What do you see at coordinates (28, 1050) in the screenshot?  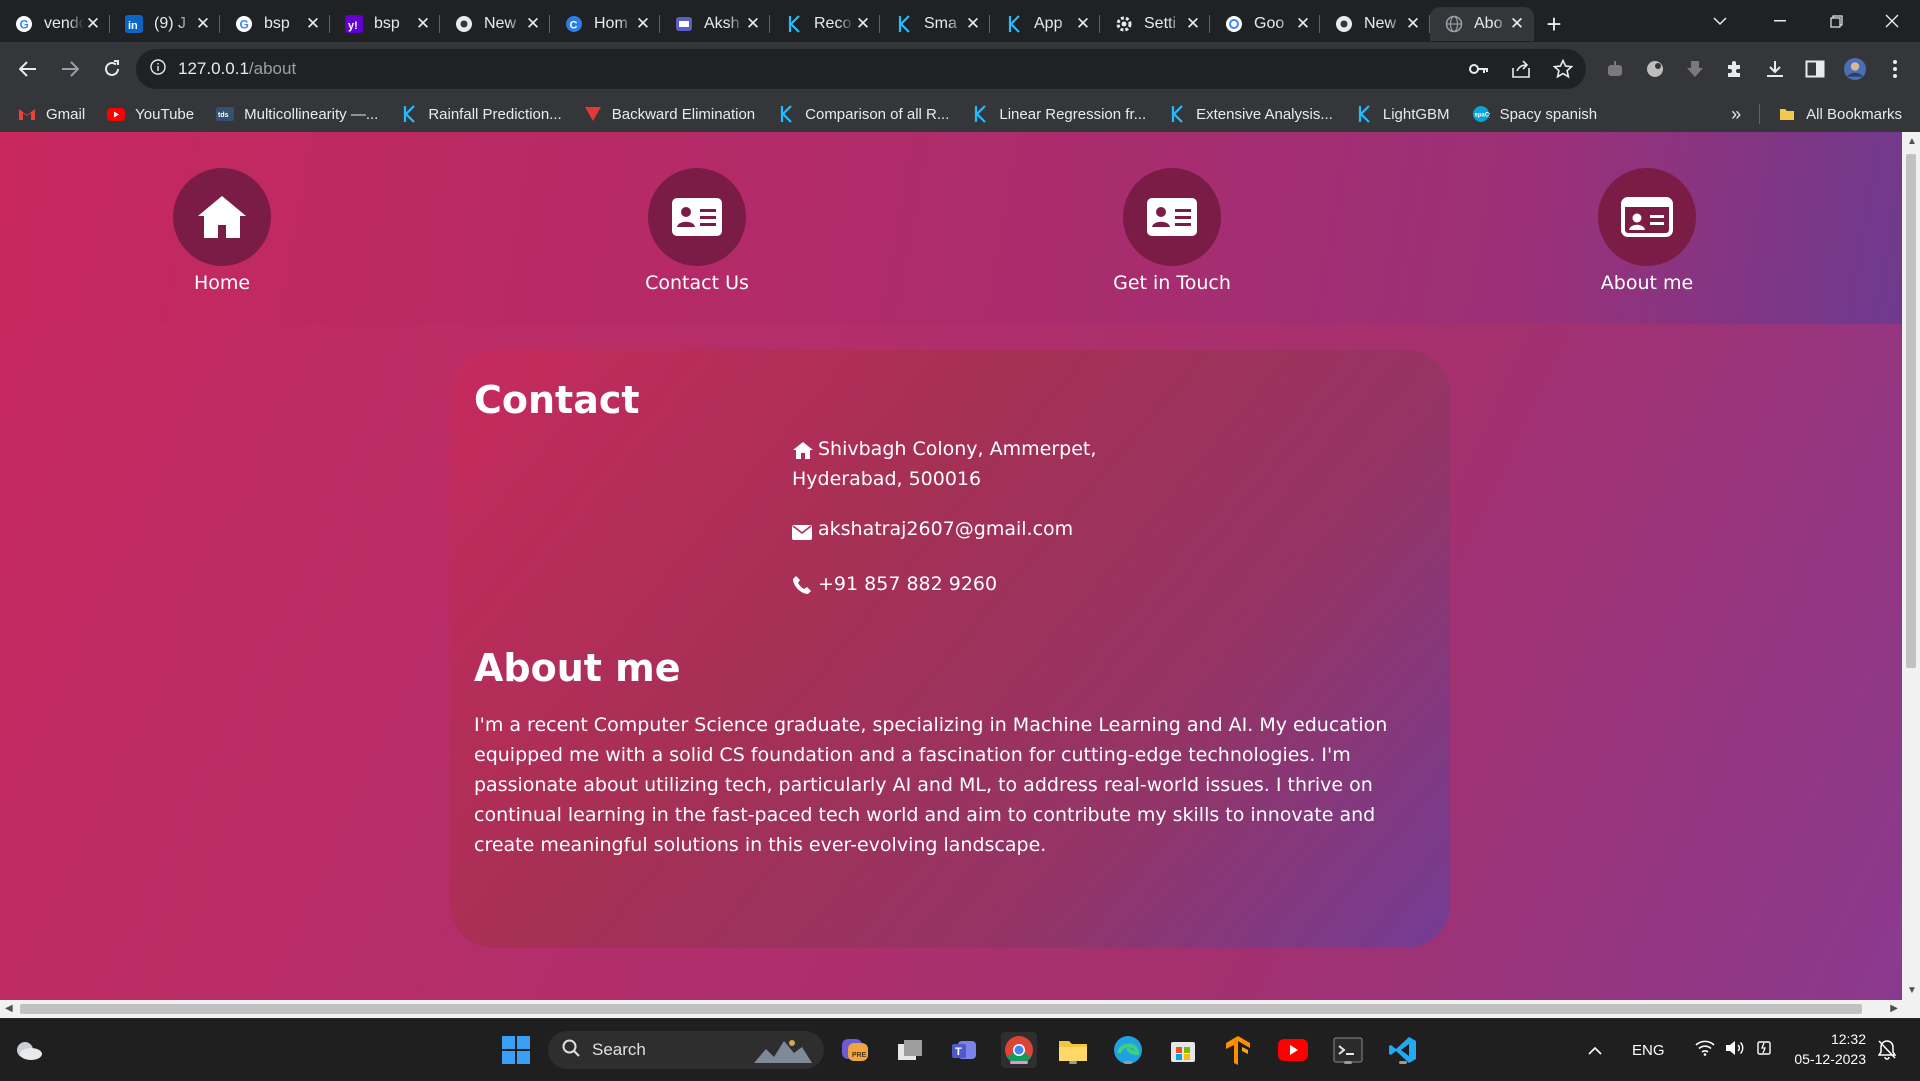 I see `weather-widget-icon` at bounding box center [28, 1050].